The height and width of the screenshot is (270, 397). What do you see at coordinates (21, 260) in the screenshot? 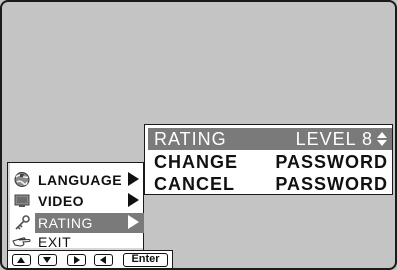
I see `up-arrow-icon` at bounding box center [21, 260].